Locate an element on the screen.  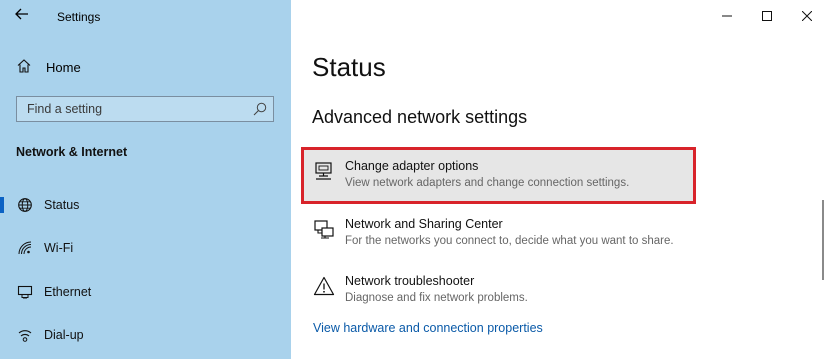
minimize-icon is located at coordinates (727, 16).